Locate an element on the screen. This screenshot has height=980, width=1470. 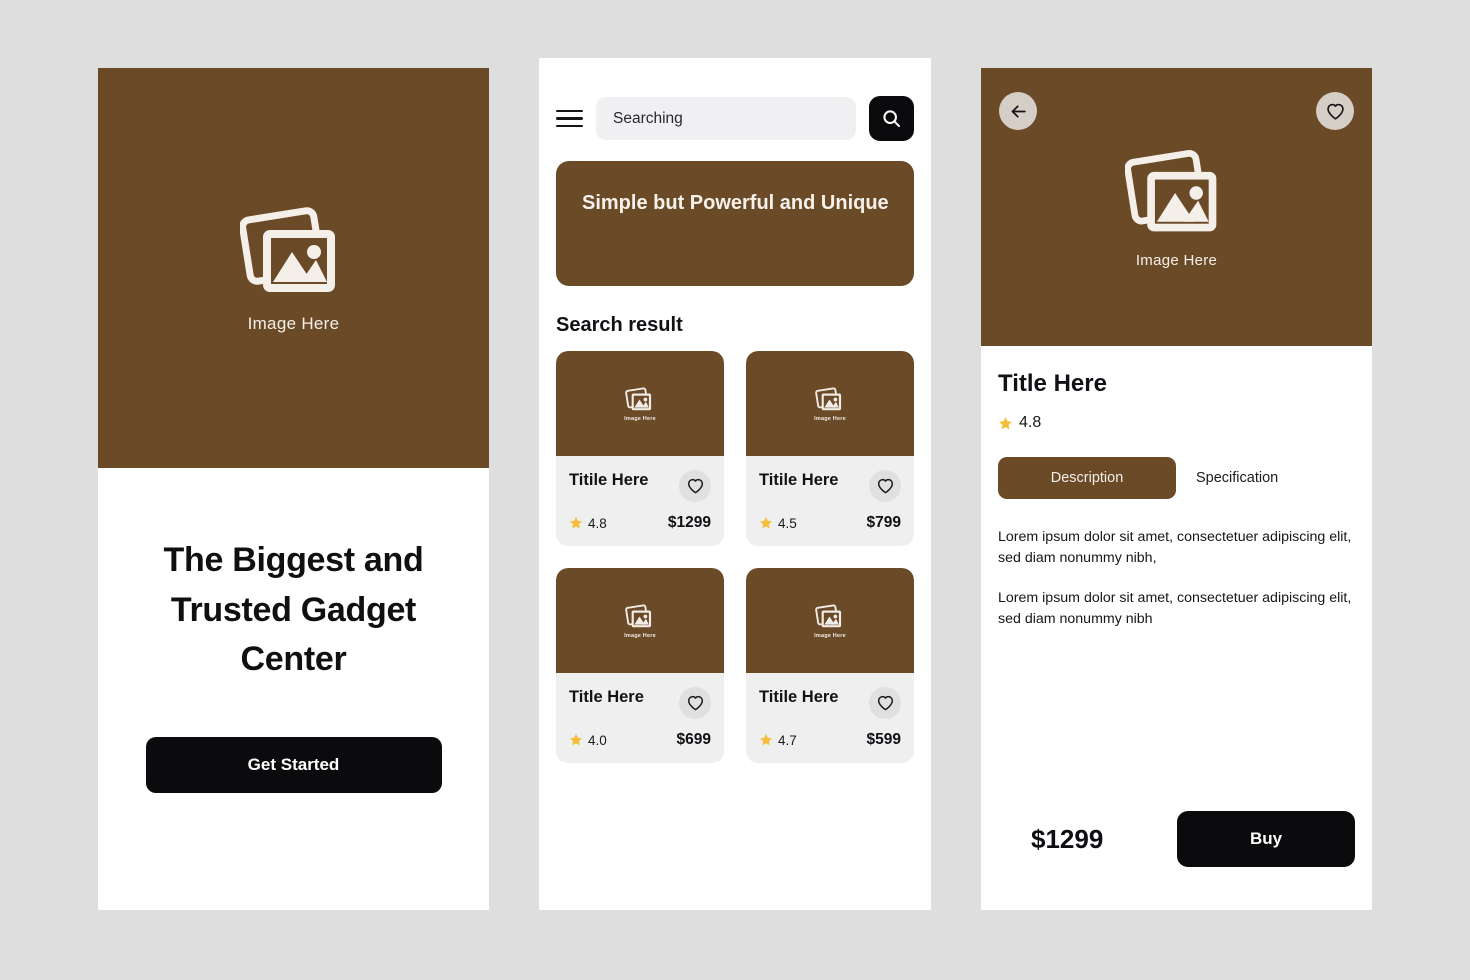
search-toolbar is located at coordinates (735, 118).